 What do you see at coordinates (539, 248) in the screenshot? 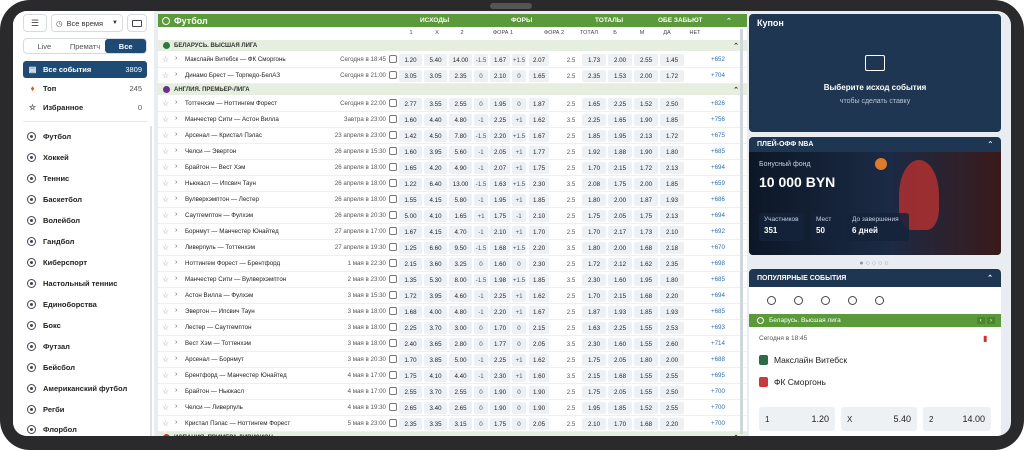
I see `odd-button: 2.20` at bounding box center [539, 248].